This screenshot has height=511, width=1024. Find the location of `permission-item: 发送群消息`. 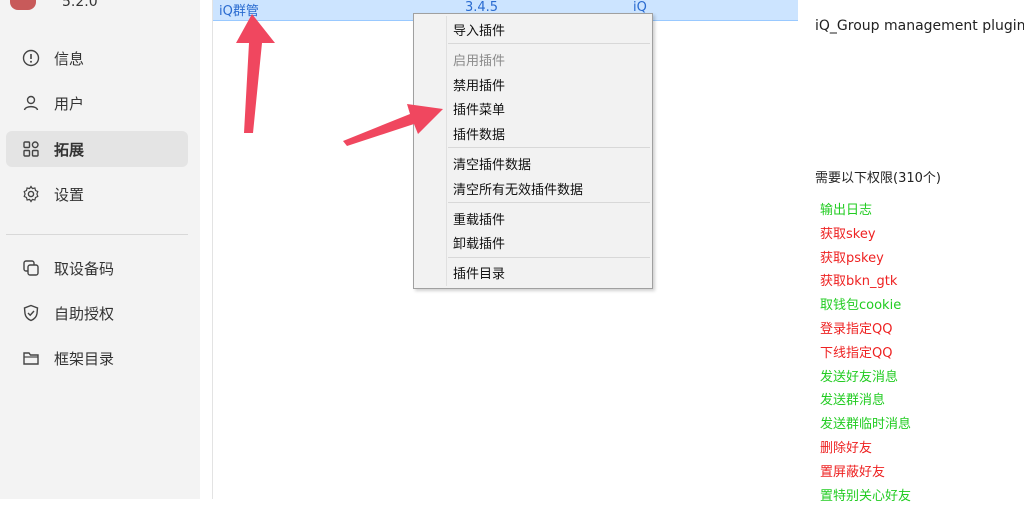

permission-item: 发送群消息 is located at coordinates (853, 401).